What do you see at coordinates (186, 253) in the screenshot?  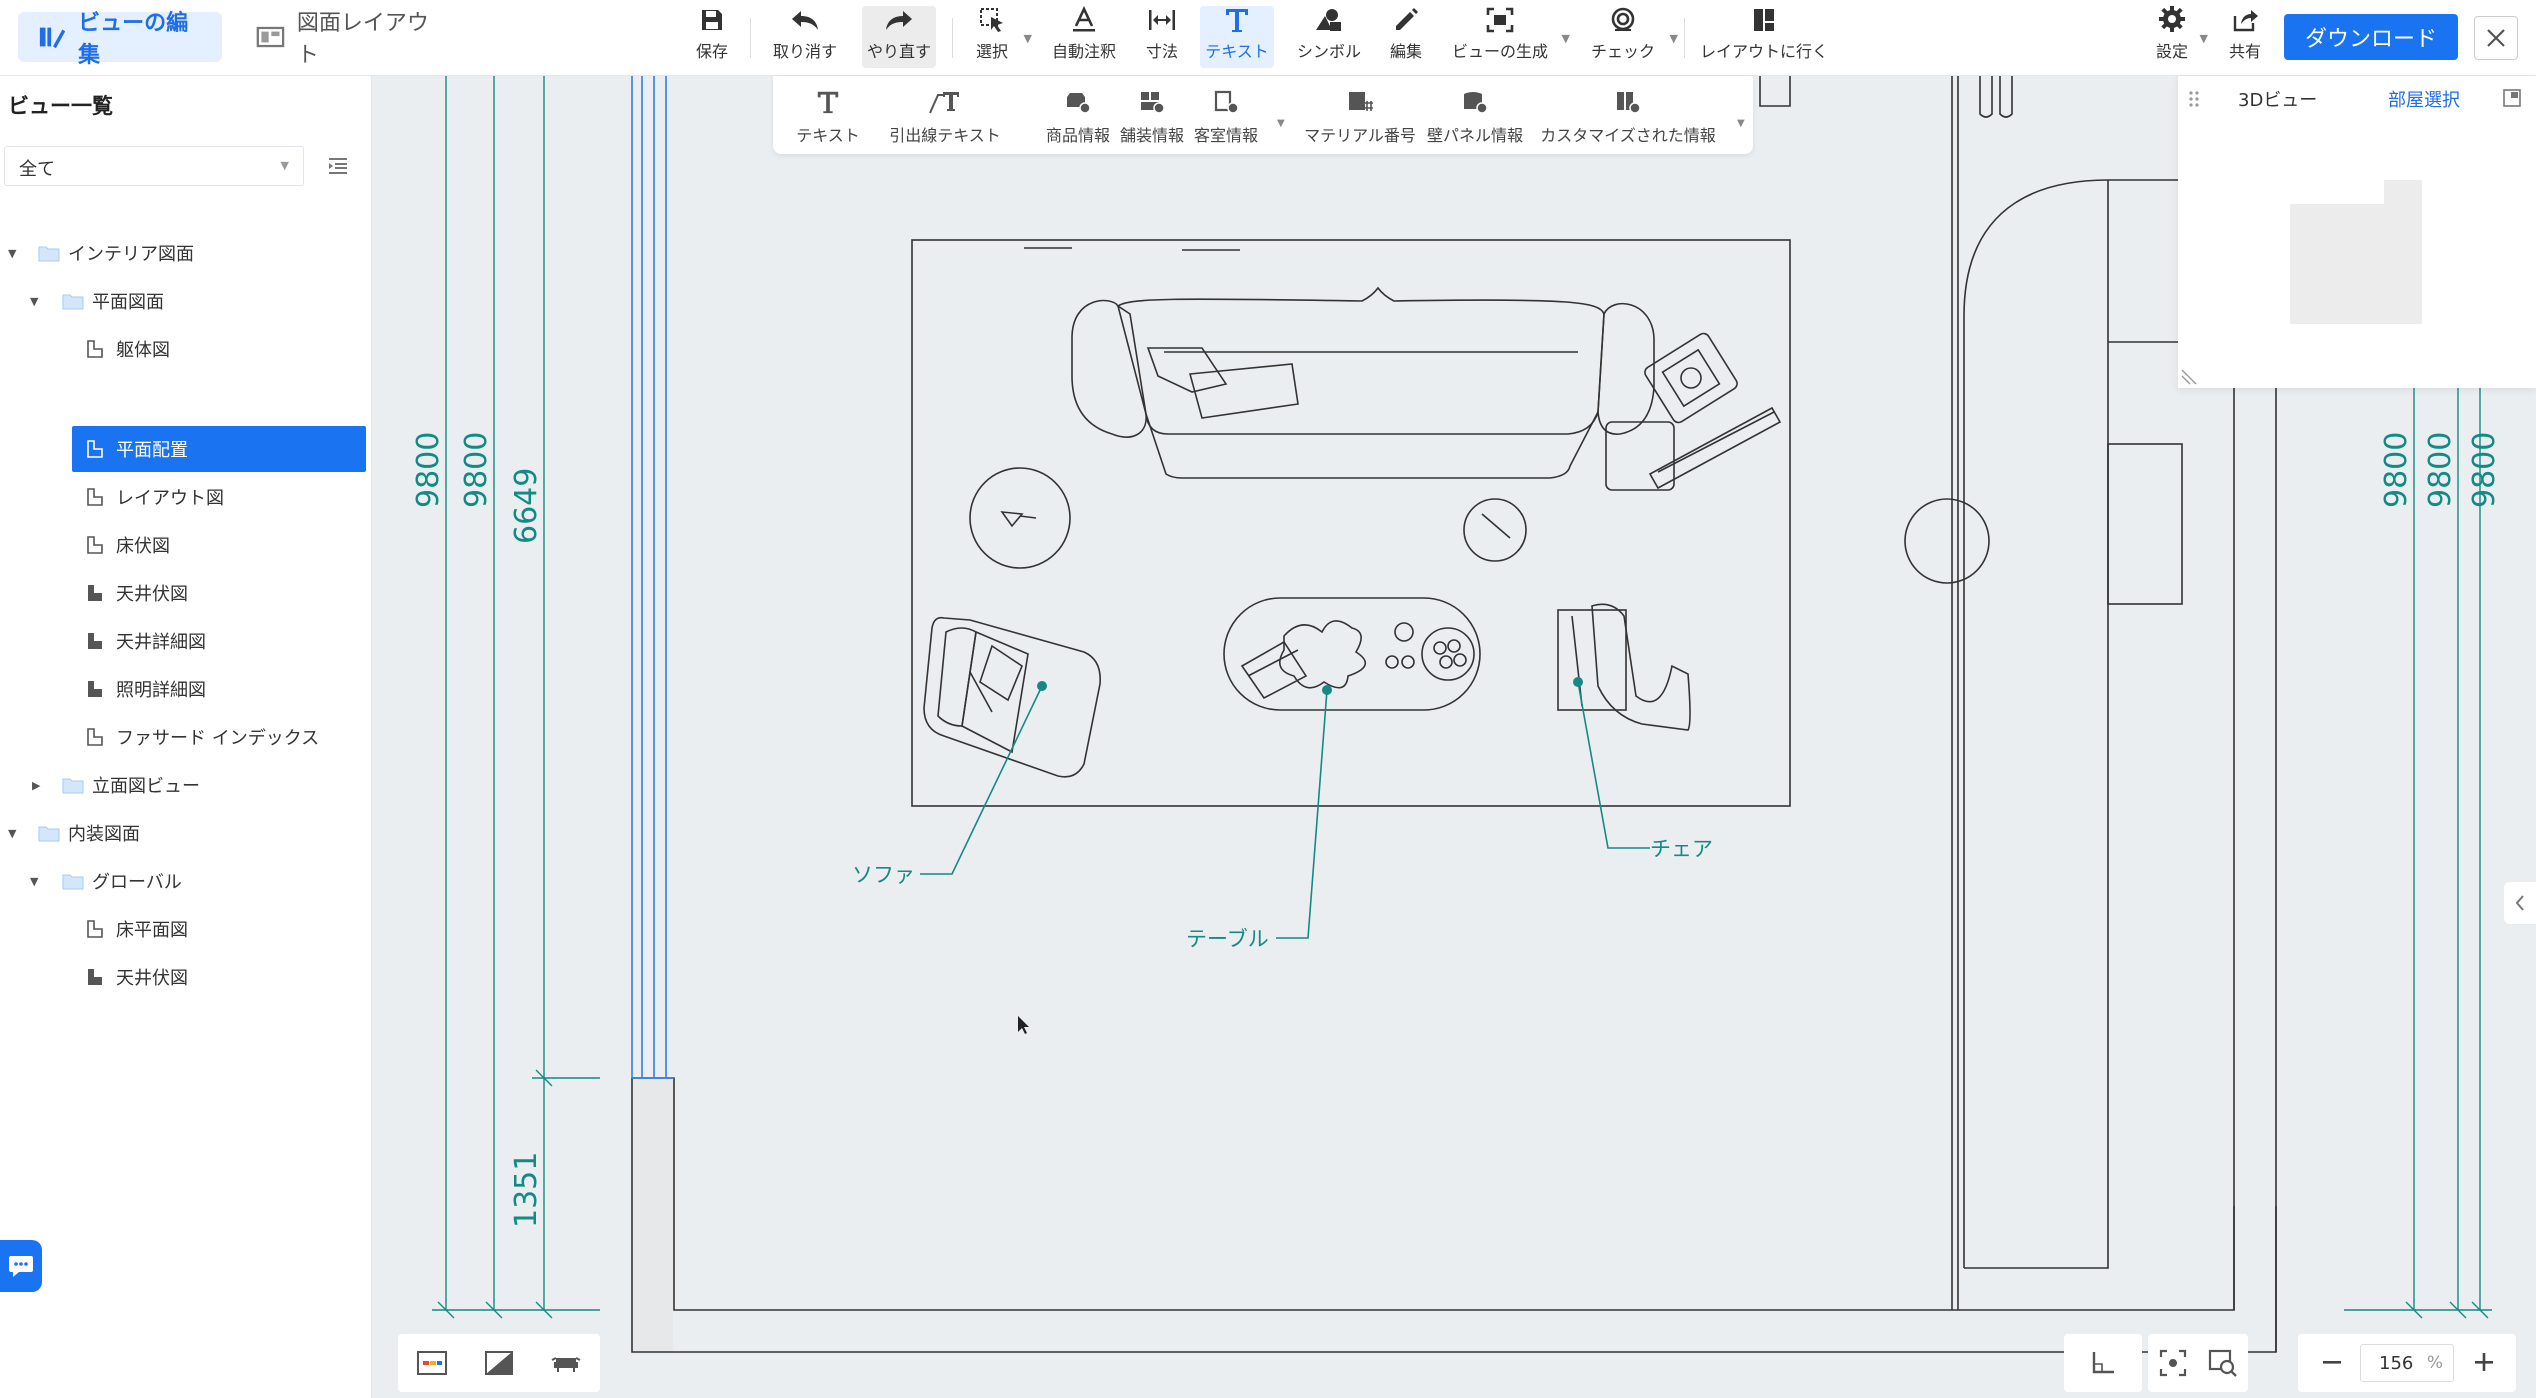 I see `tree-folder-interior-drawings: ▼ インテリア図面` at bounding box center [186, 253].